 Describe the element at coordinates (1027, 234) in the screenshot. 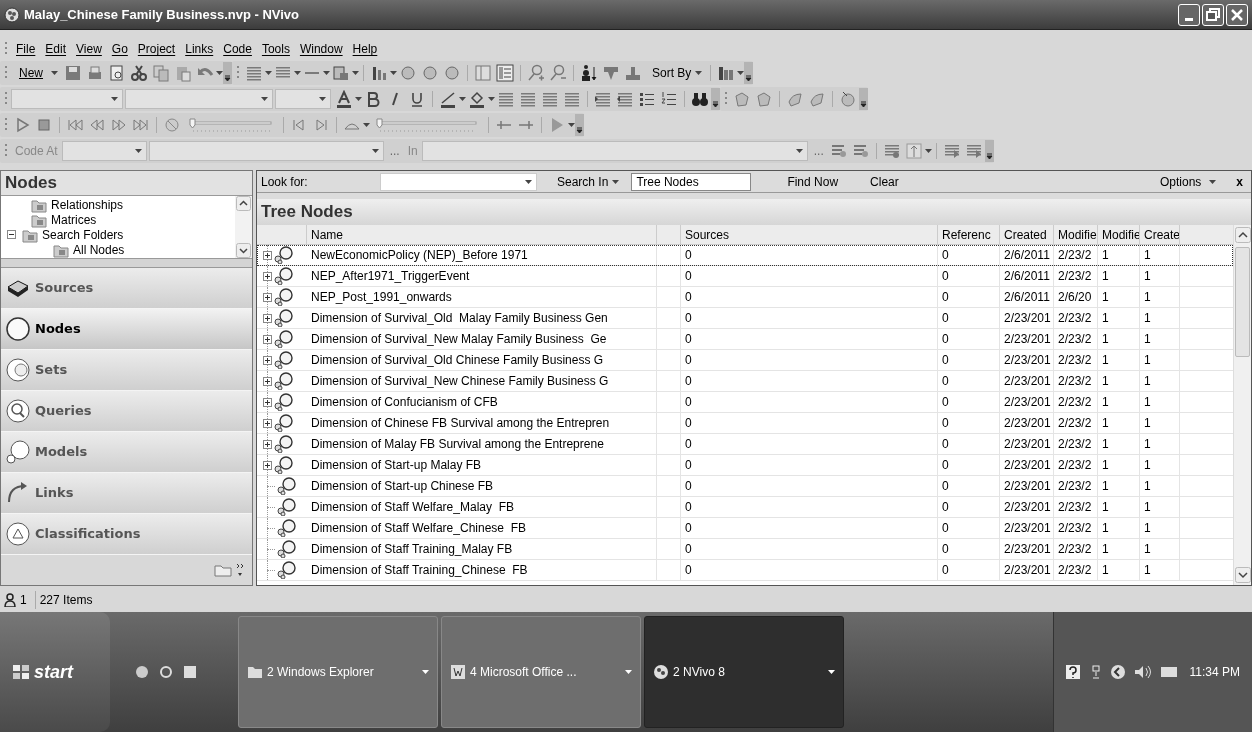

I see `column-header: Created` at that location.